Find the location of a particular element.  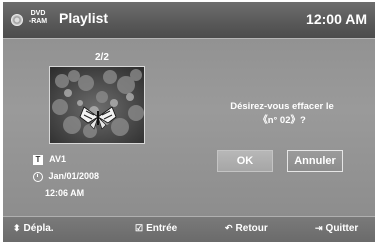

source-row: T AV1 is located at coordinates (49, 159).